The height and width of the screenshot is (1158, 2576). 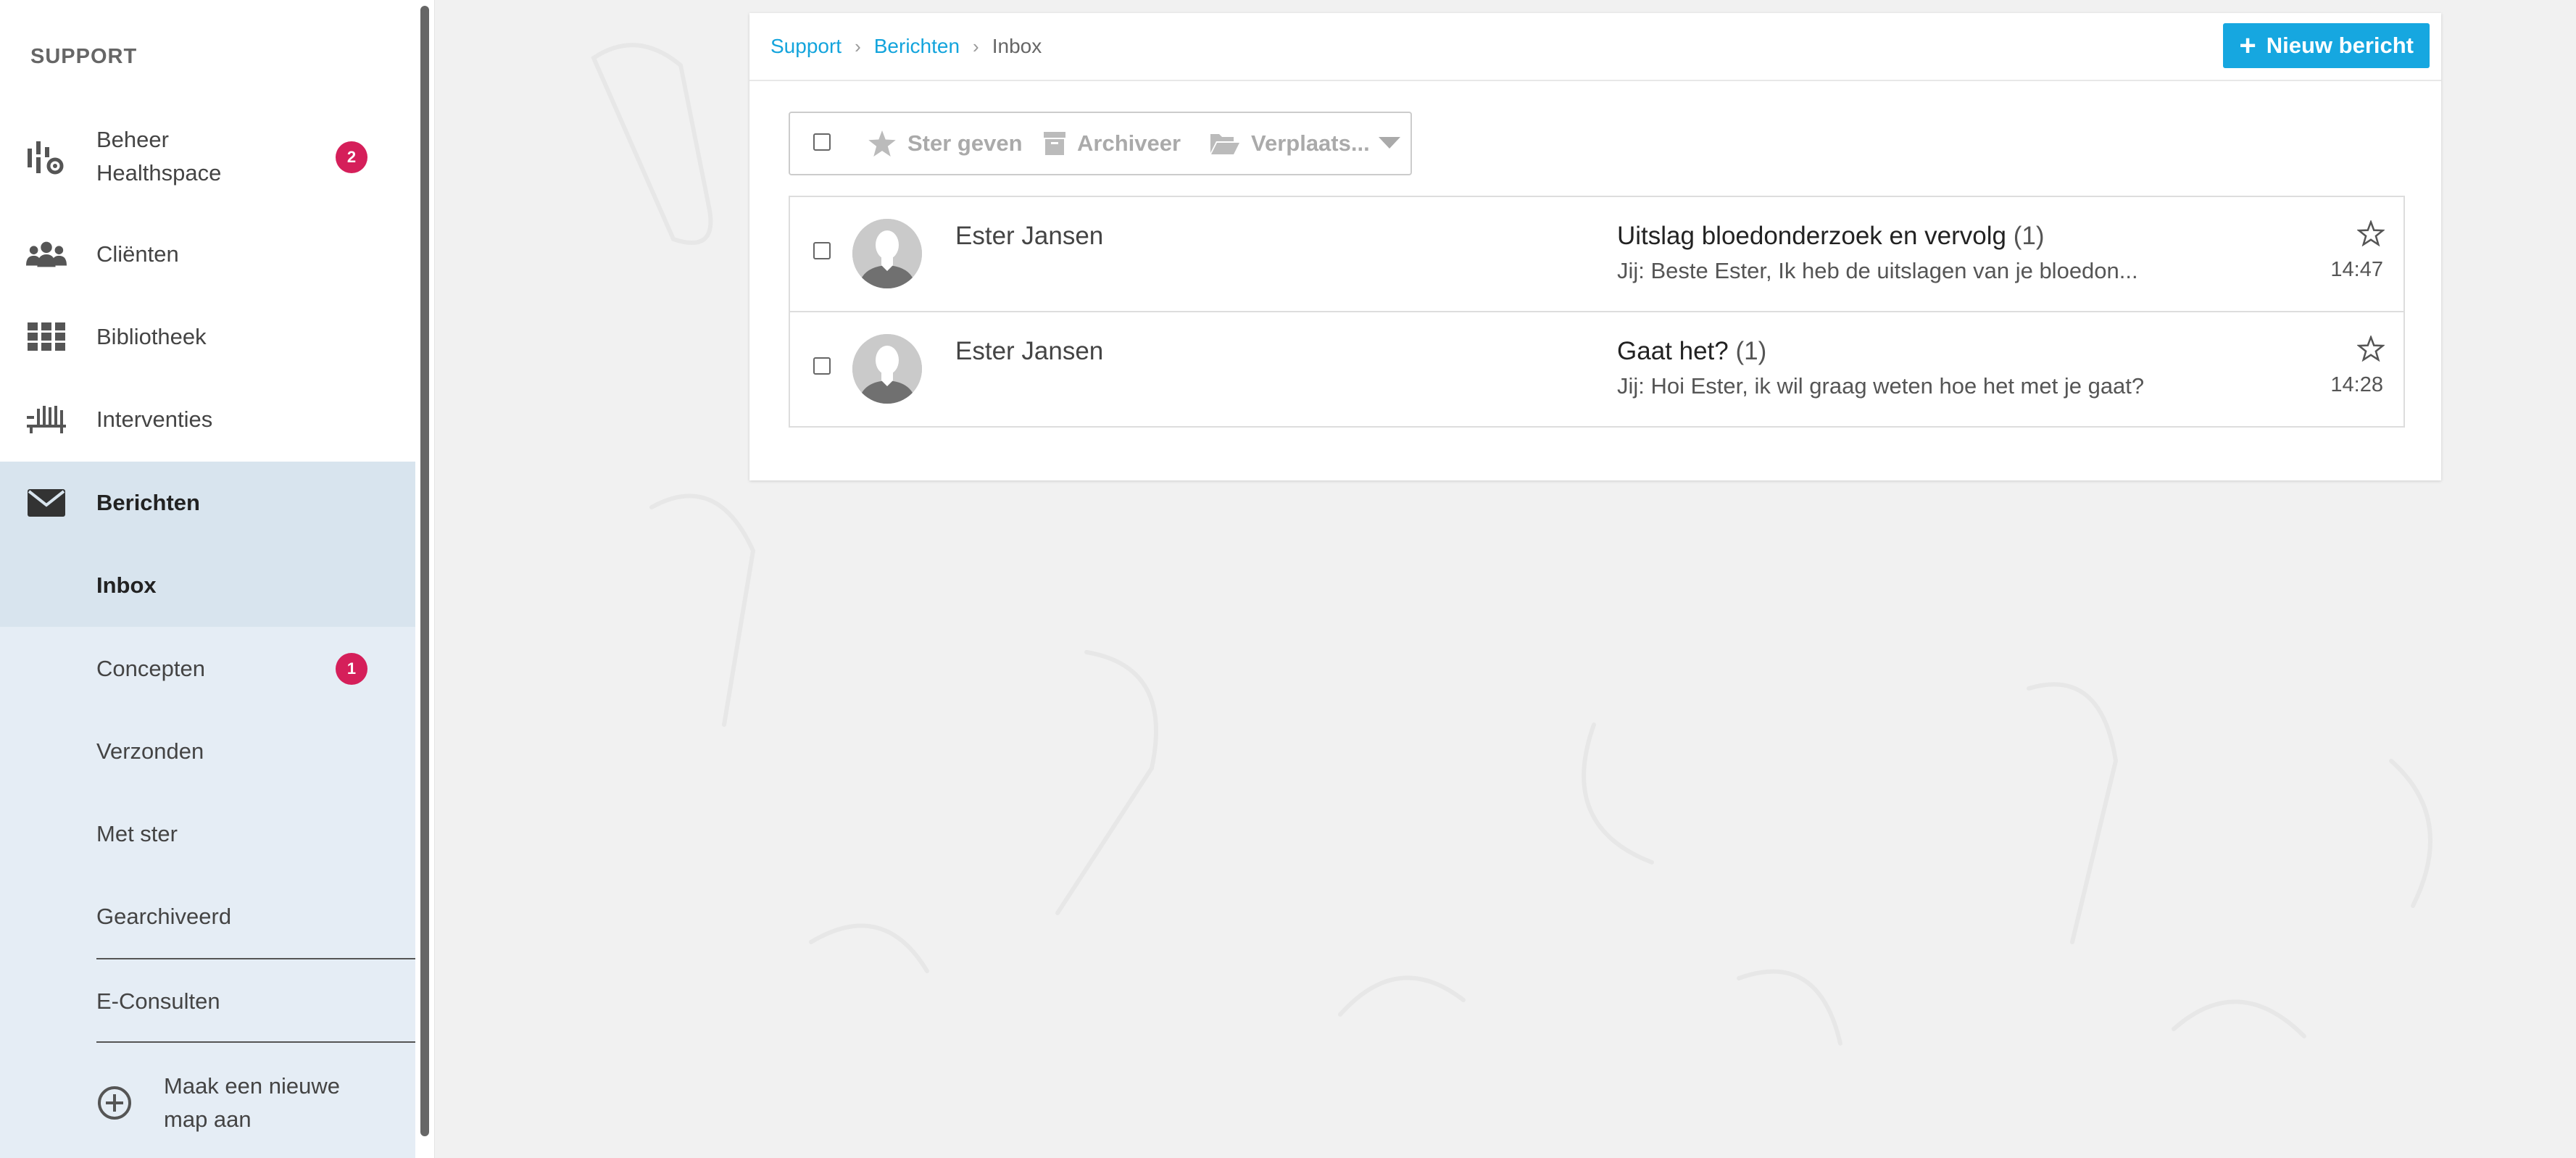 I want to click on sidebar-subitem-e-consulten: E-Consulten, so click(x=207, y=1001).